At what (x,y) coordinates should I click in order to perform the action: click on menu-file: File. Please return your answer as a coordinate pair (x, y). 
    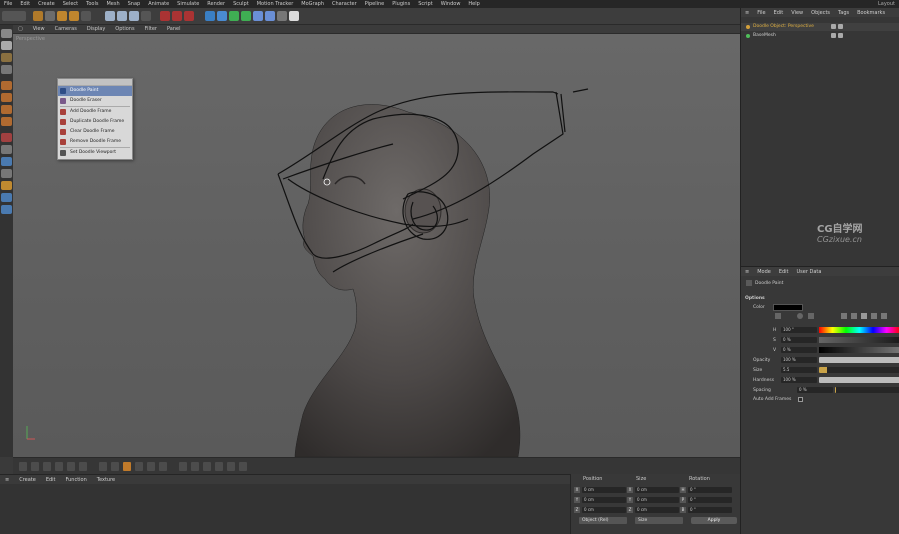
    Looking at the image, I should click on (8, 4).